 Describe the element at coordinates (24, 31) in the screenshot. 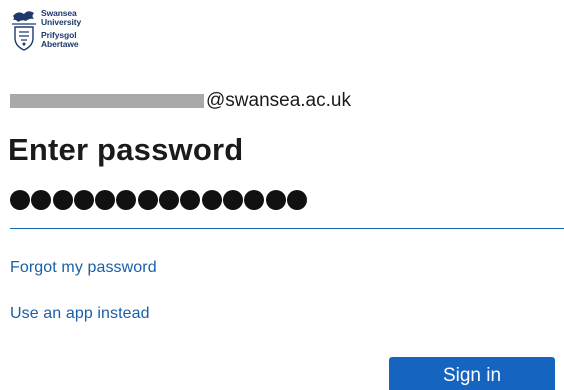

I see `swansea-university-crest-icon` at that location.